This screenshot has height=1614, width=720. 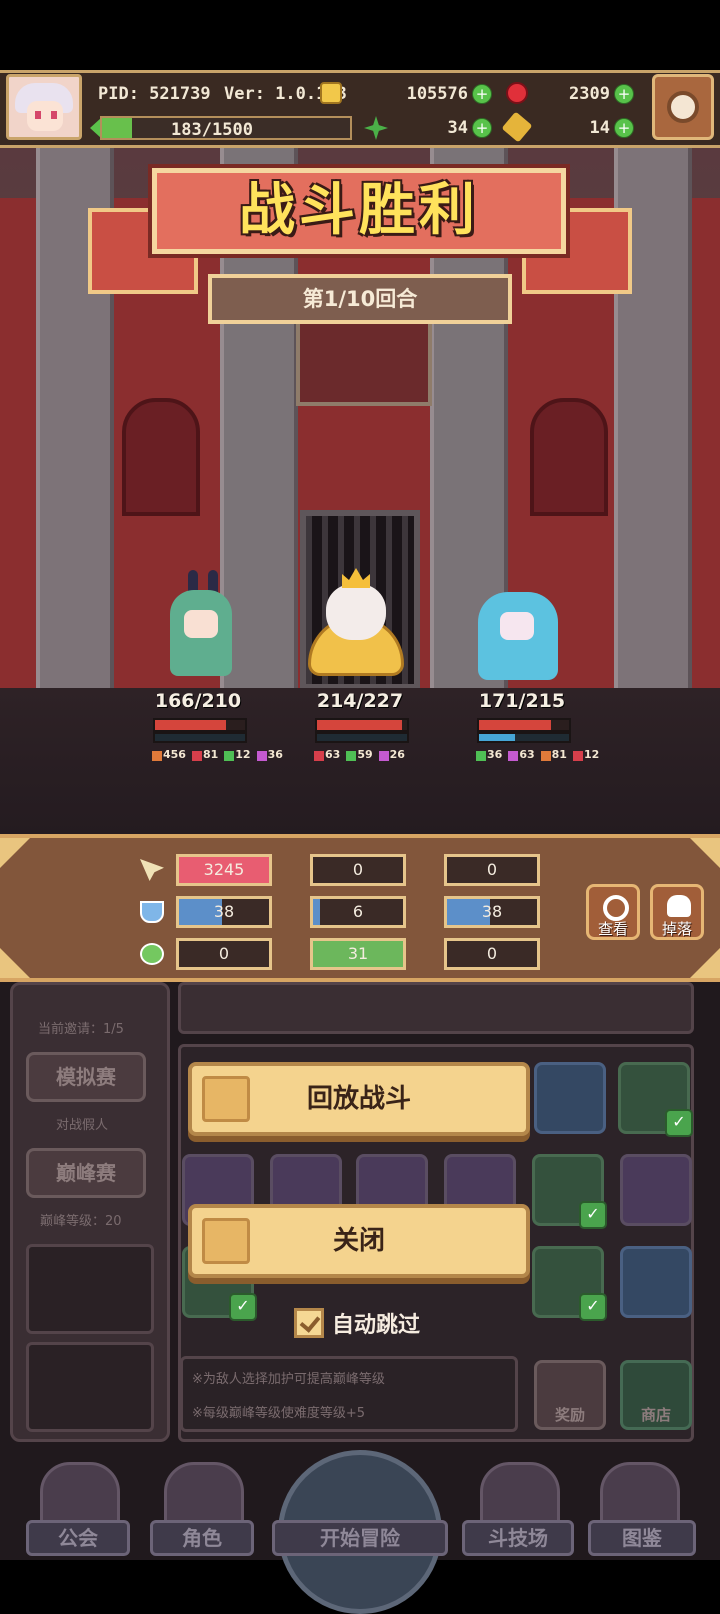 What do you see at coordinates (86, 1077) in the screenshot?
I see `mock-match-button: 模拟赛` at bounding box center [86, 1077].